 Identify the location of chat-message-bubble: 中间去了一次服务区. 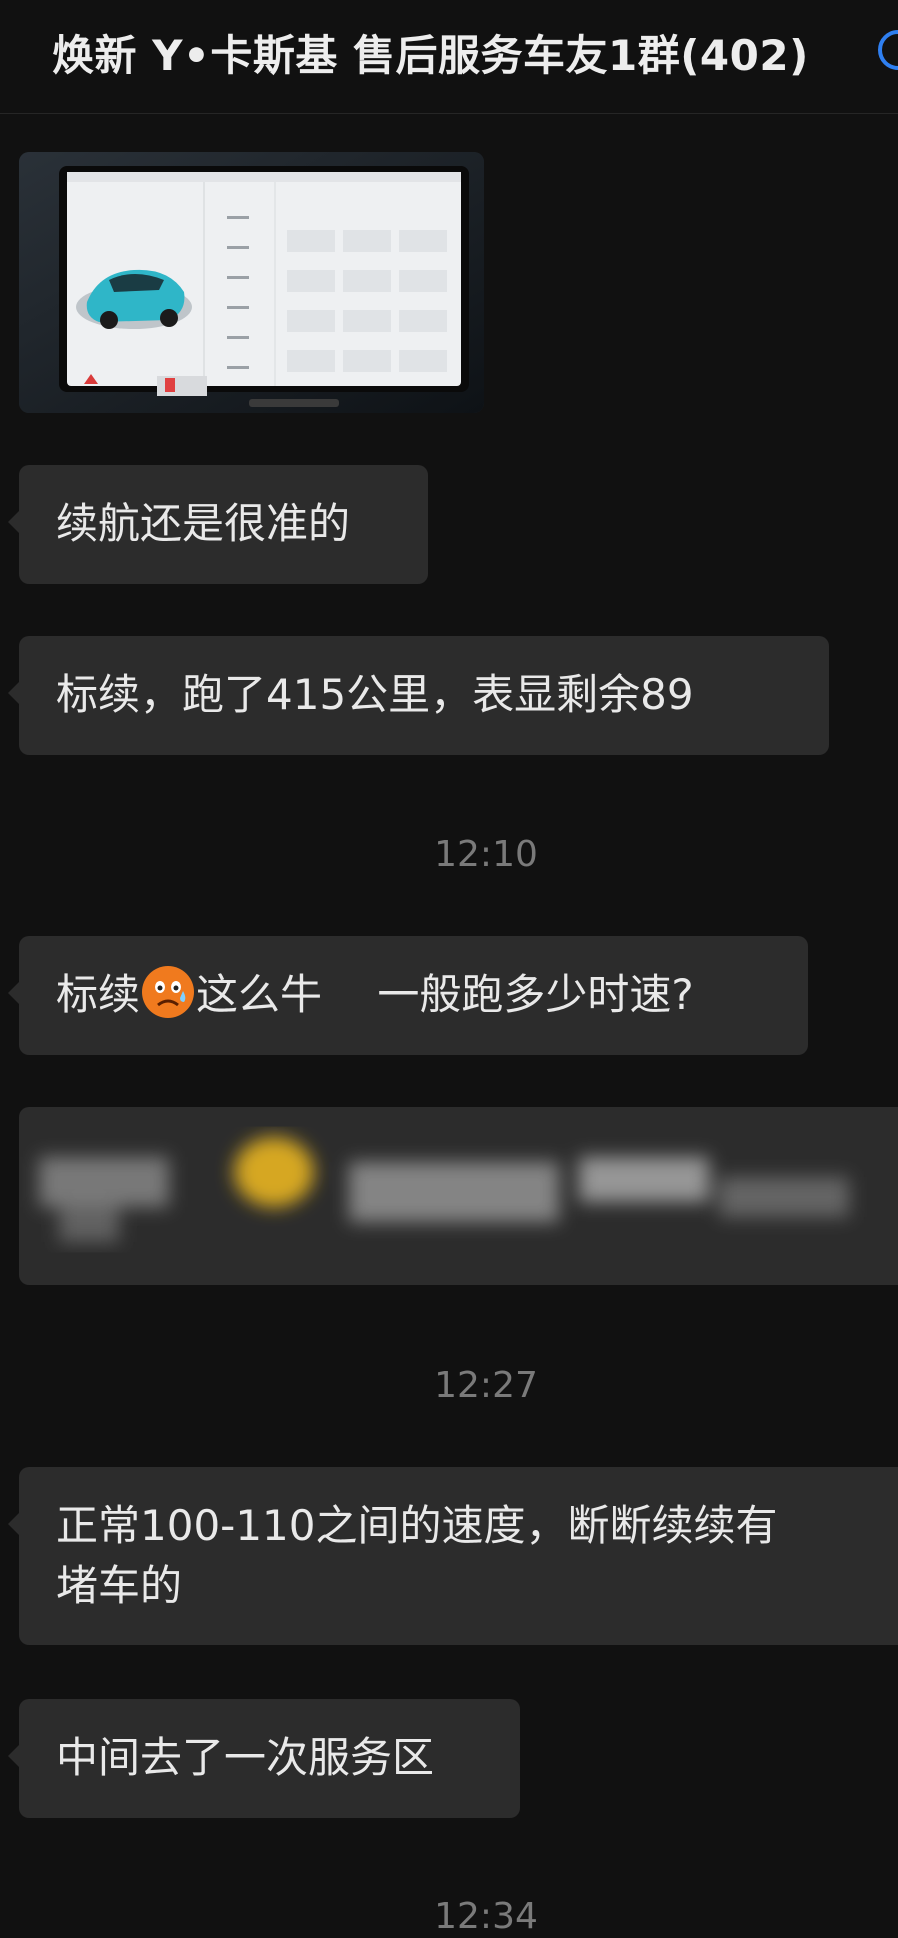
(264, 1758).